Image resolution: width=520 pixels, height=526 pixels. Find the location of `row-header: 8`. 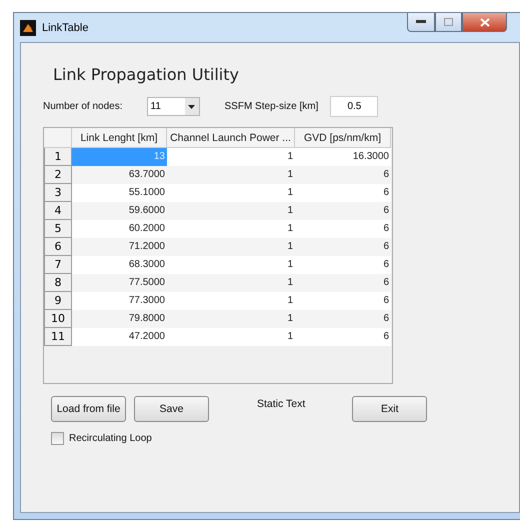

row-header: 8 is located at coordinates (58, 283).